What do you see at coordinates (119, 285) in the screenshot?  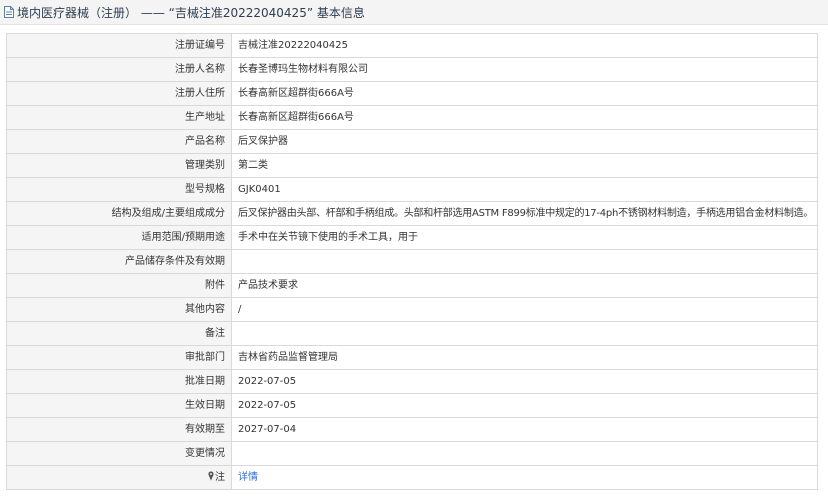 I see `row-label: 附件` at bounding box center [119, 285].